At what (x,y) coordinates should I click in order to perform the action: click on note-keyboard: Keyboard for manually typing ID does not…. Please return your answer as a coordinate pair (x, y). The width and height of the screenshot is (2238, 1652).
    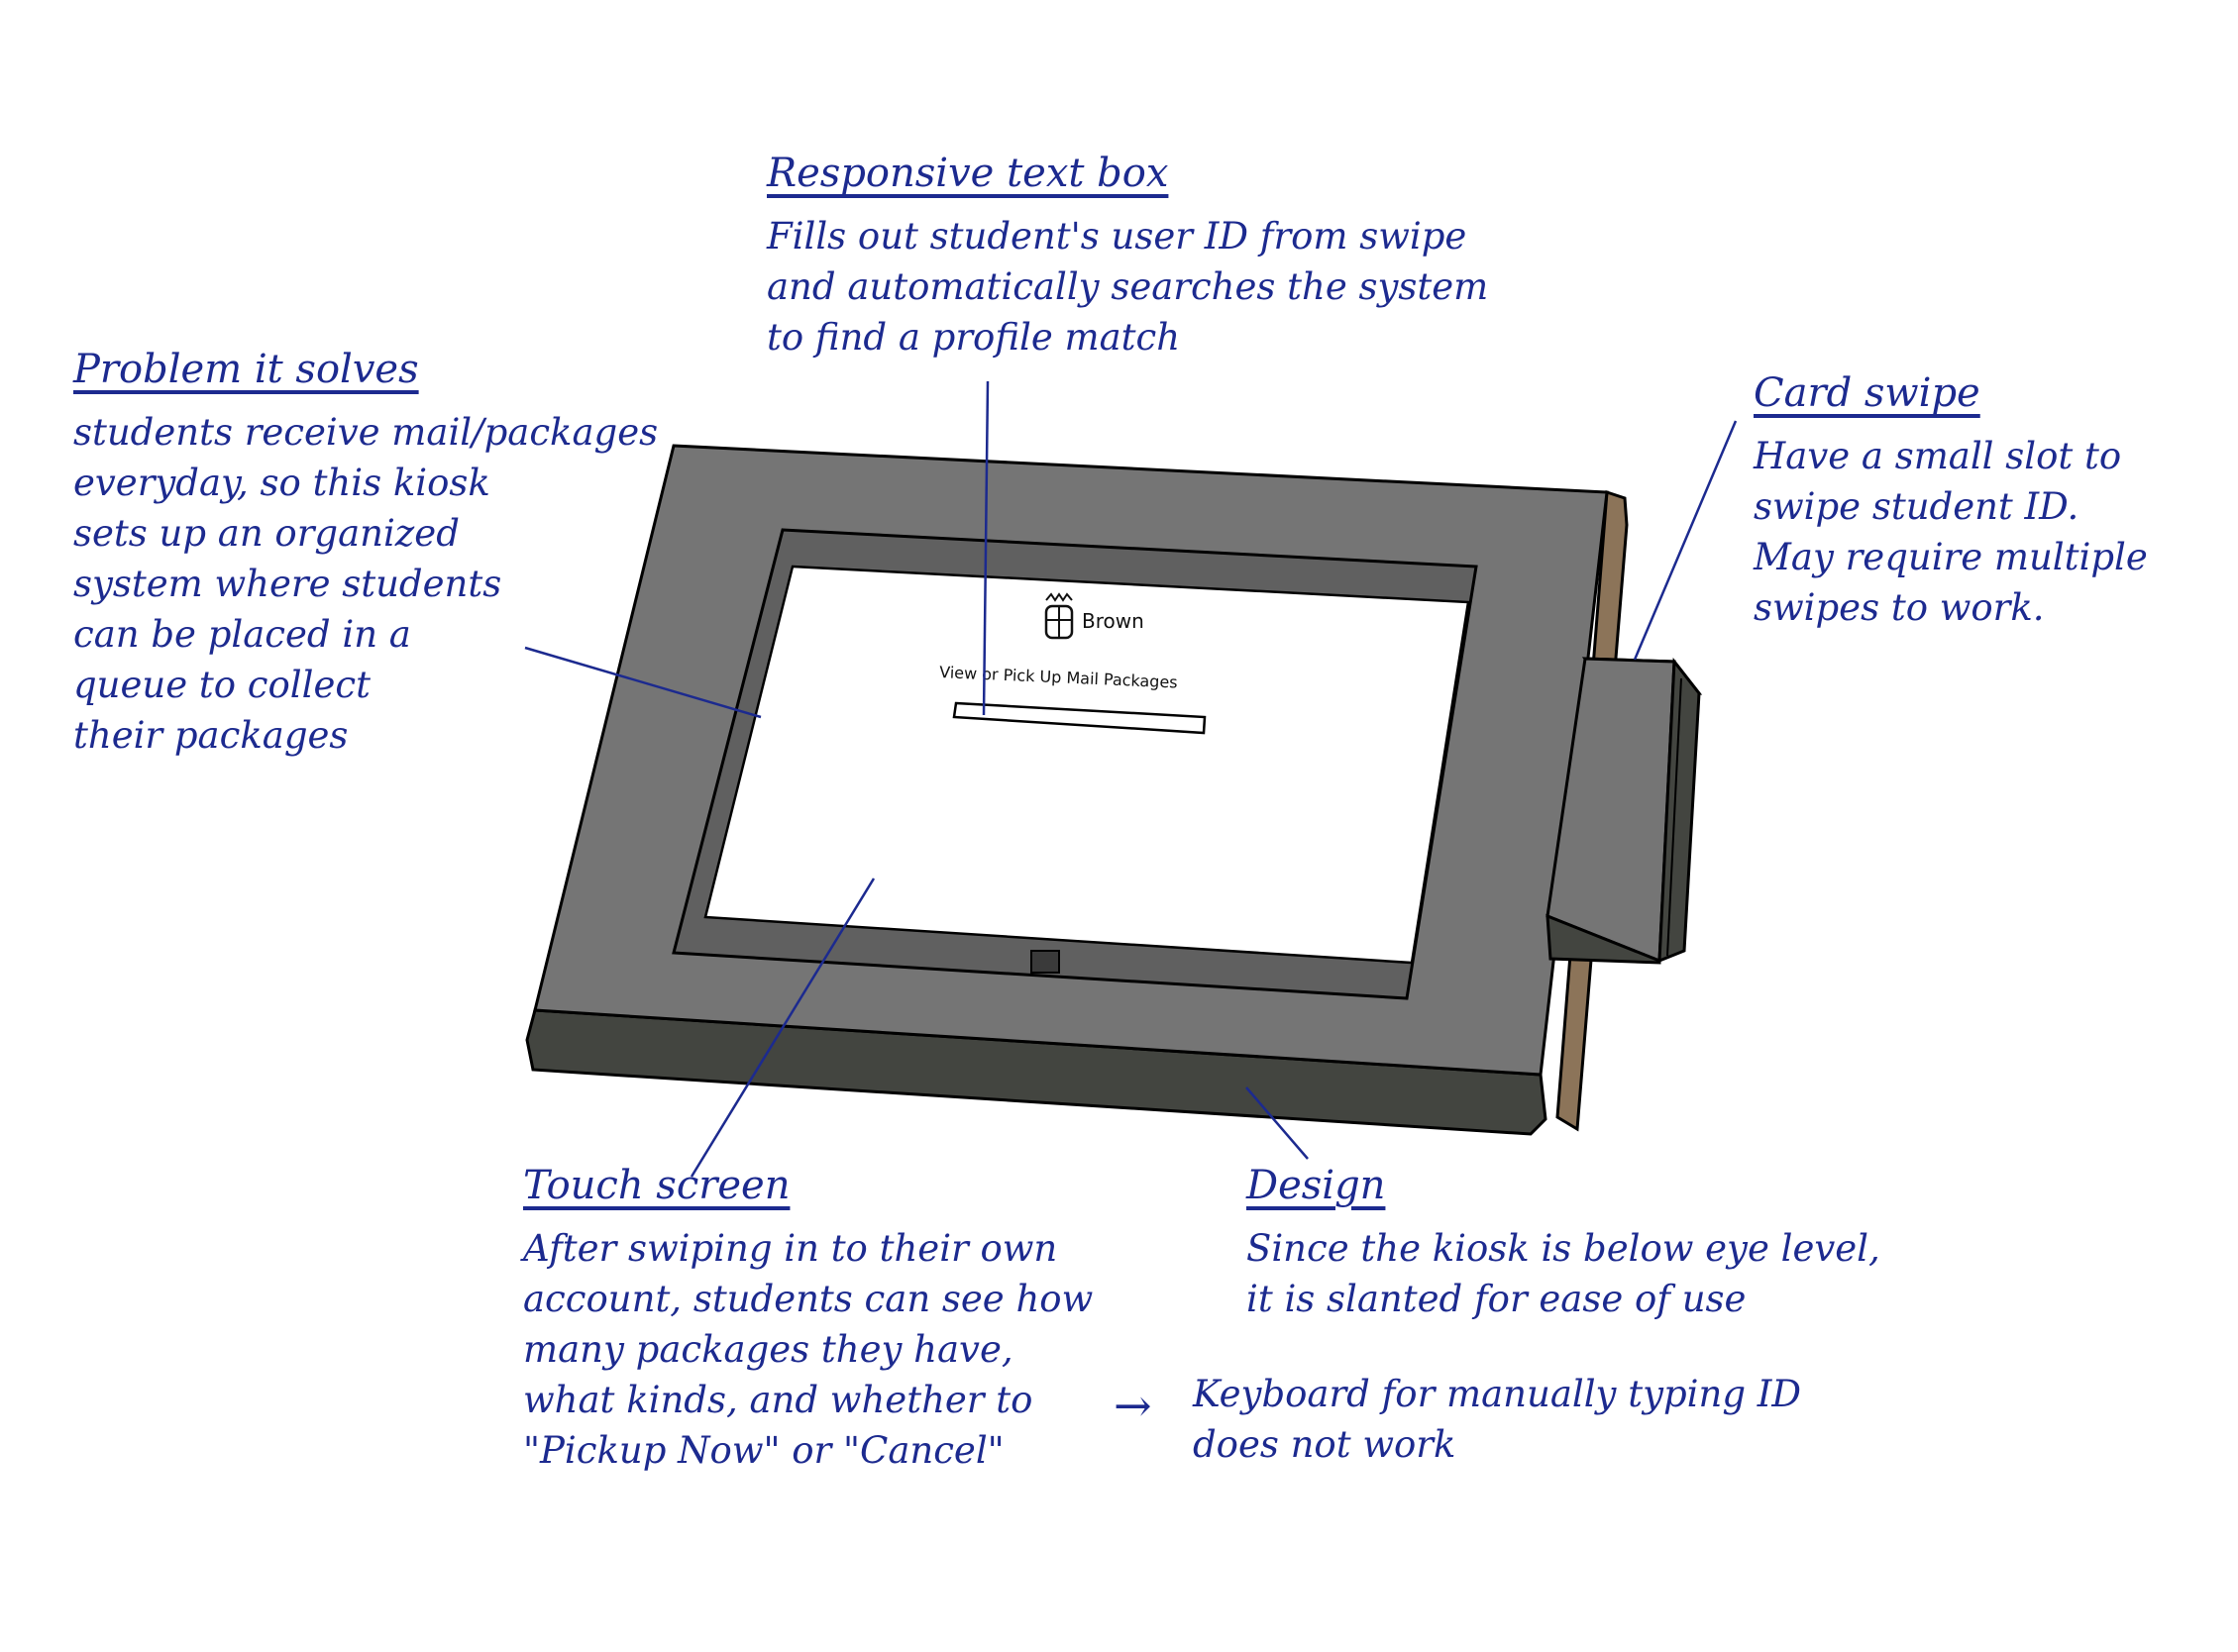
    Looking at the image, I should click on (1497, 1420).